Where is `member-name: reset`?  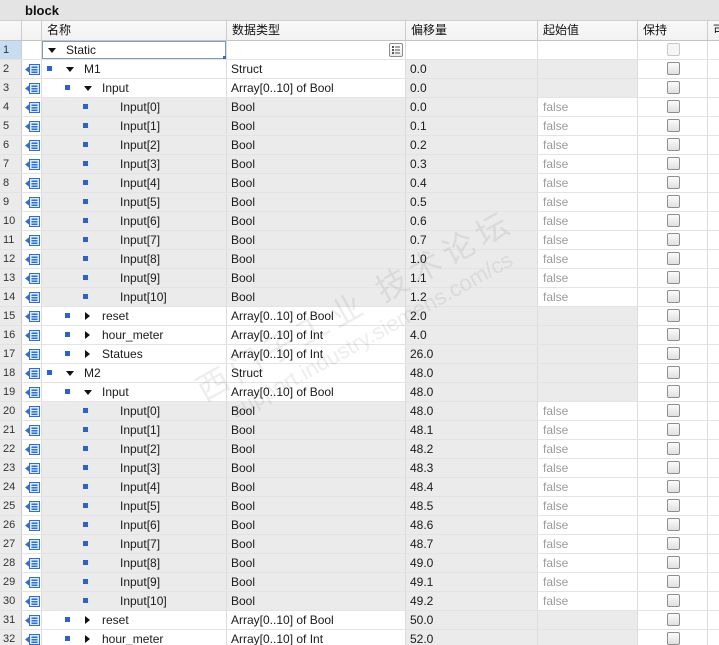
member-name: reset is located at coordinates (115, 316).